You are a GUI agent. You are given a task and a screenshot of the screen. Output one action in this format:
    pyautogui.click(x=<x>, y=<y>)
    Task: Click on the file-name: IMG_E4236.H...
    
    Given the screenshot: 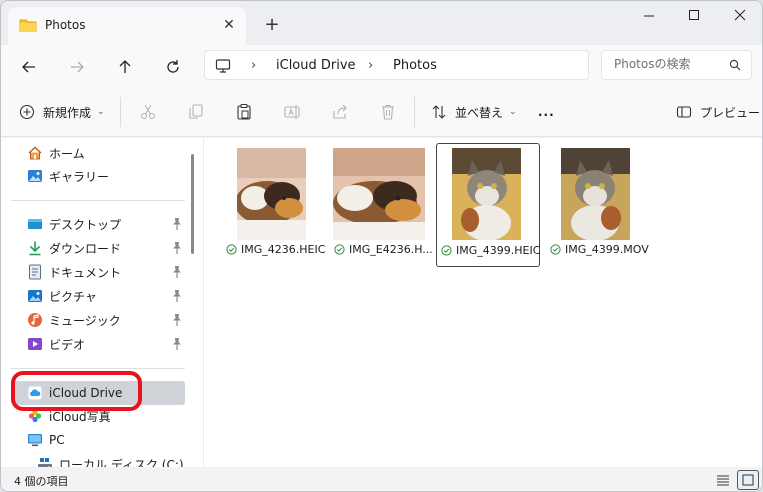 What is the action you would take?
    pyautogui.click(x=391, y=249)
    